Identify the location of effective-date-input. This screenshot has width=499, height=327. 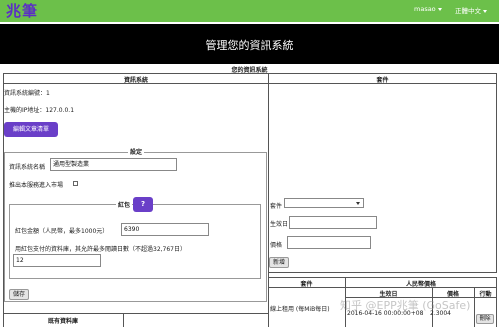
(333, 222).